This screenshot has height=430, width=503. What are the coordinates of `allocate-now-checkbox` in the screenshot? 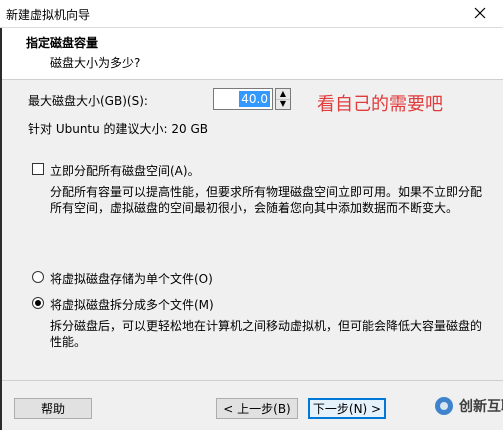 It's located at (38, 169).